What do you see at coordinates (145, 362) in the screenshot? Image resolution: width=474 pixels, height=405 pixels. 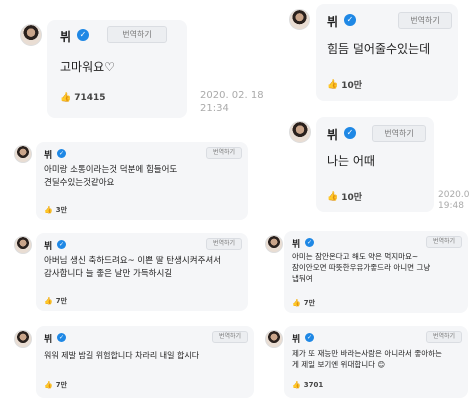 I see `post-card: 뷔 ✓ 번역하기 워워 제발 밤길 위험합니다 차라리 내일 합시다 👍 7만` at bounding box center [145, 362].